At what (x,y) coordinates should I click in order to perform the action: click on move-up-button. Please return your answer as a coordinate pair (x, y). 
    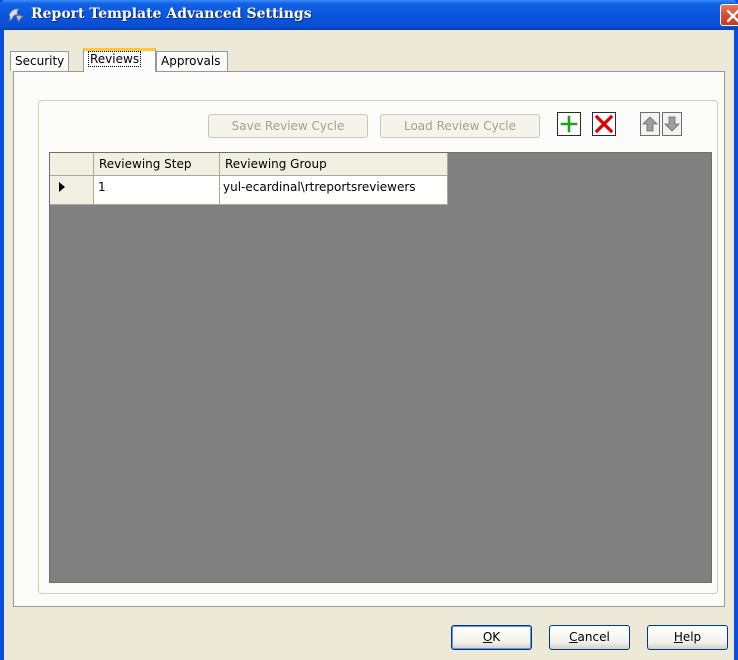
    Looking at the image, I should click on (650, 124).